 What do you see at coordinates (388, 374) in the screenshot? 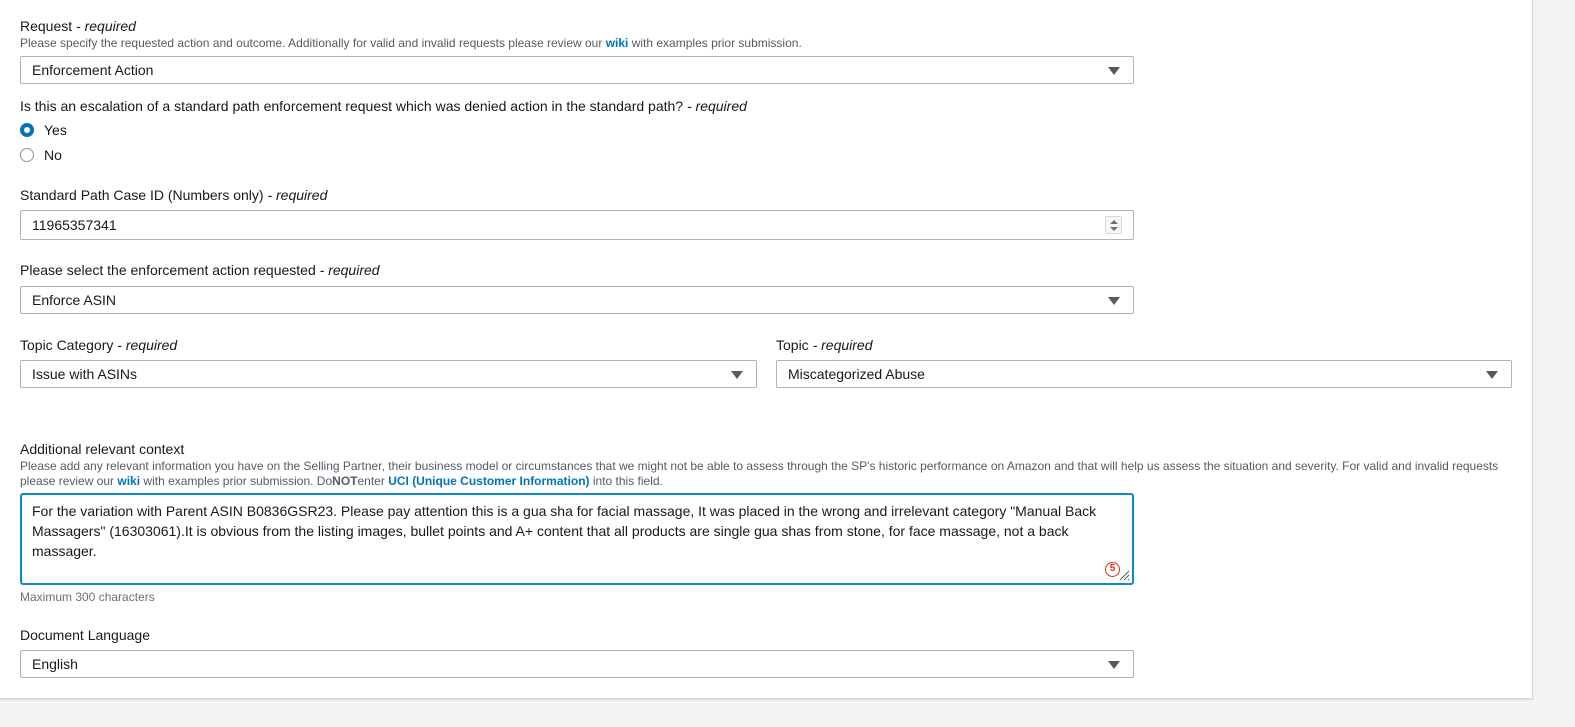
I see `topic-category-select: Issue with ASINs` at bounding box center [388, 374].